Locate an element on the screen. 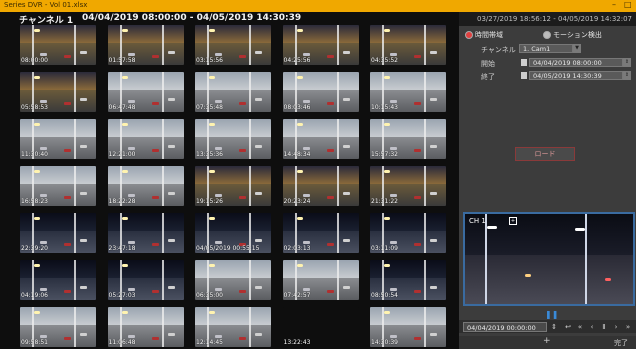  radio-selected-icon is located at coordinates (469, 35).